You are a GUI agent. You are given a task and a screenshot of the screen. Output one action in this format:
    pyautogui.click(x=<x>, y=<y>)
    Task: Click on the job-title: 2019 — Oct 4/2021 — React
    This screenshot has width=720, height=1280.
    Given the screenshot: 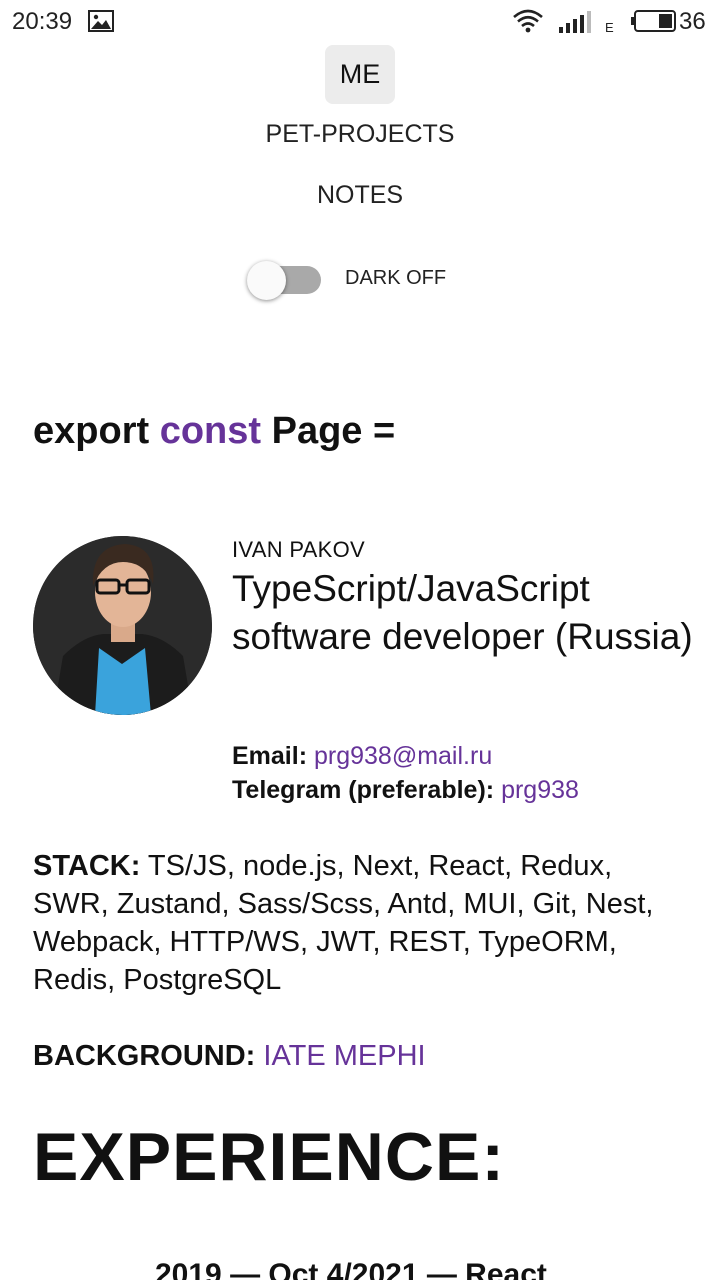 What is the action you would take?
    pyautogui.click(x=351, y=1269)
    